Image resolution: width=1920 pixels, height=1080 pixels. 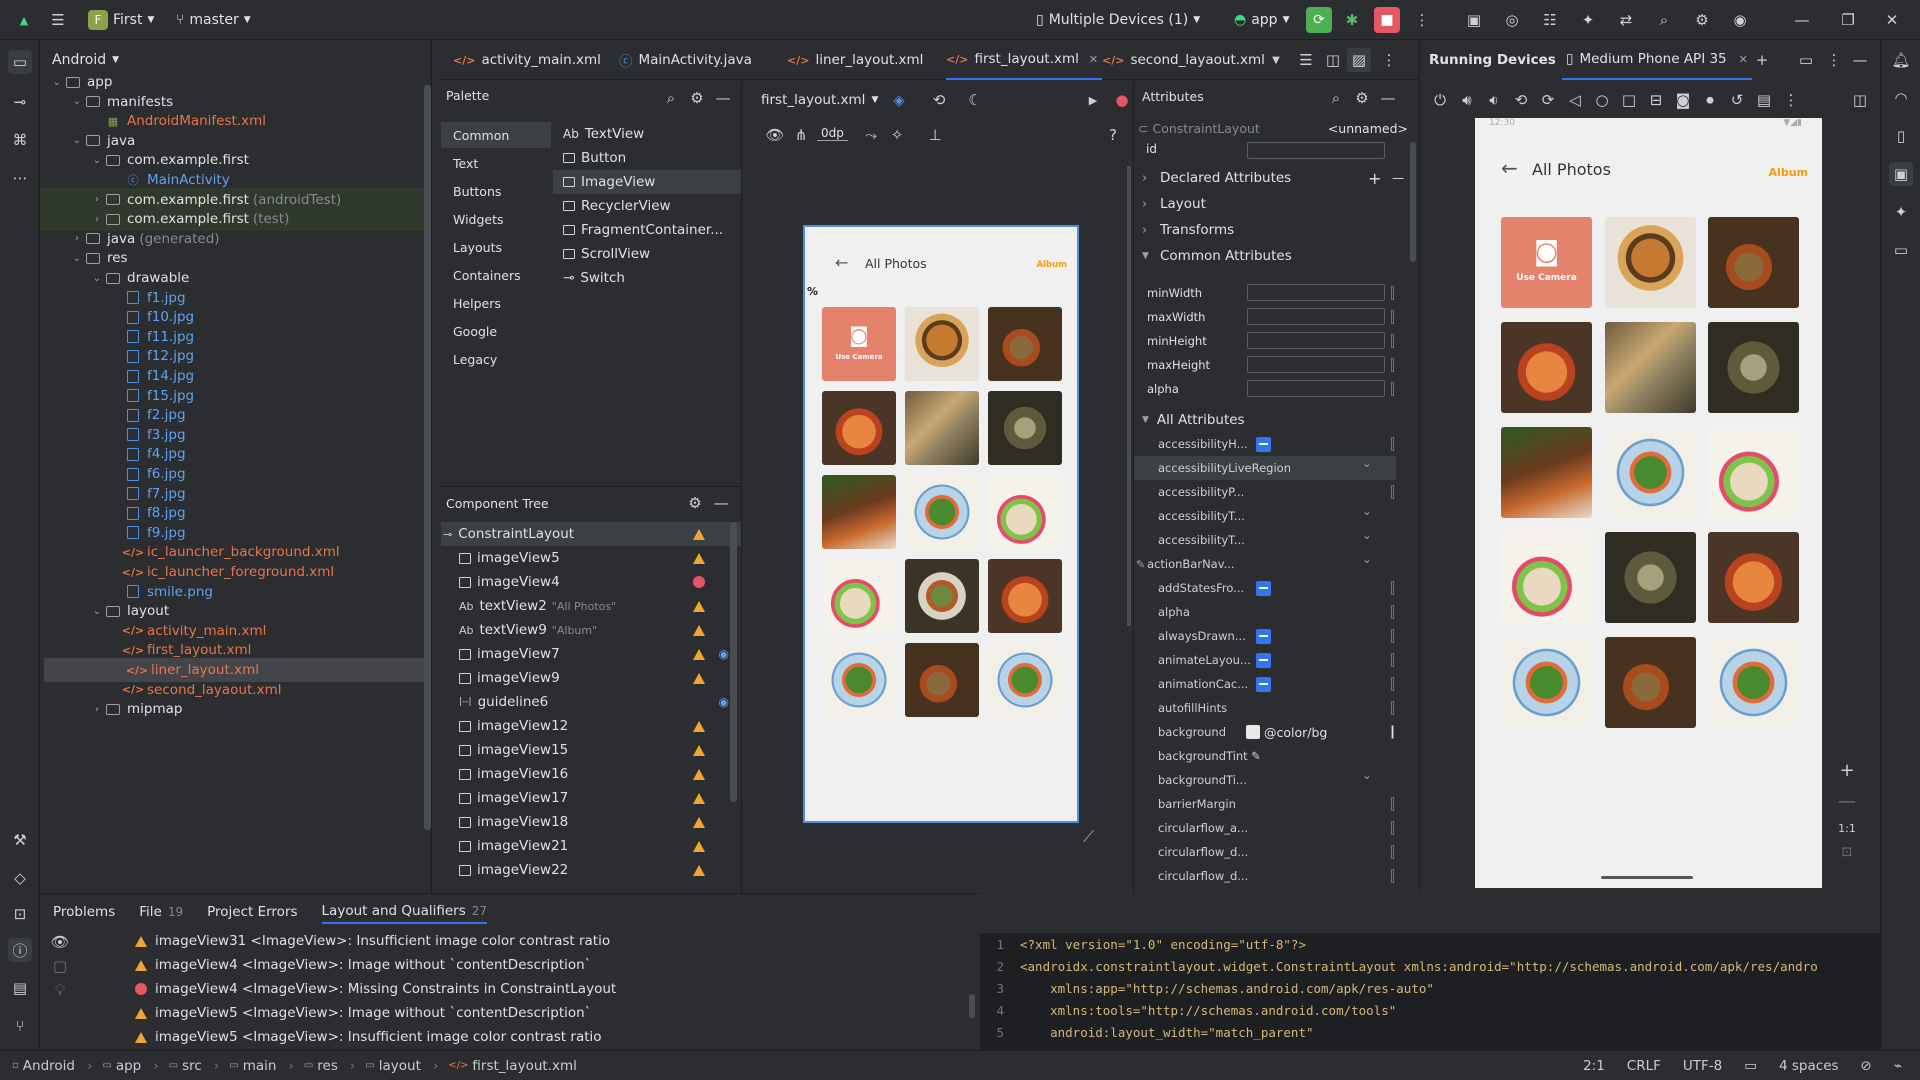 I want to click on component-tree-item: Ab textView9 "Album", so click(x=591, y=630).